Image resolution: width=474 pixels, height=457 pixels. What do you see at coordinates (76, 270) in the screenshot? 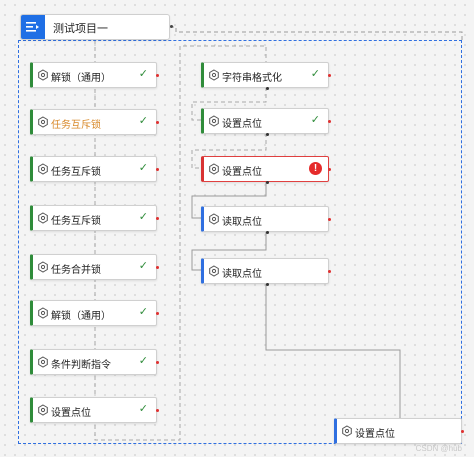
I see `node-label: 任务合并锁` at bounding box center [76, 270].